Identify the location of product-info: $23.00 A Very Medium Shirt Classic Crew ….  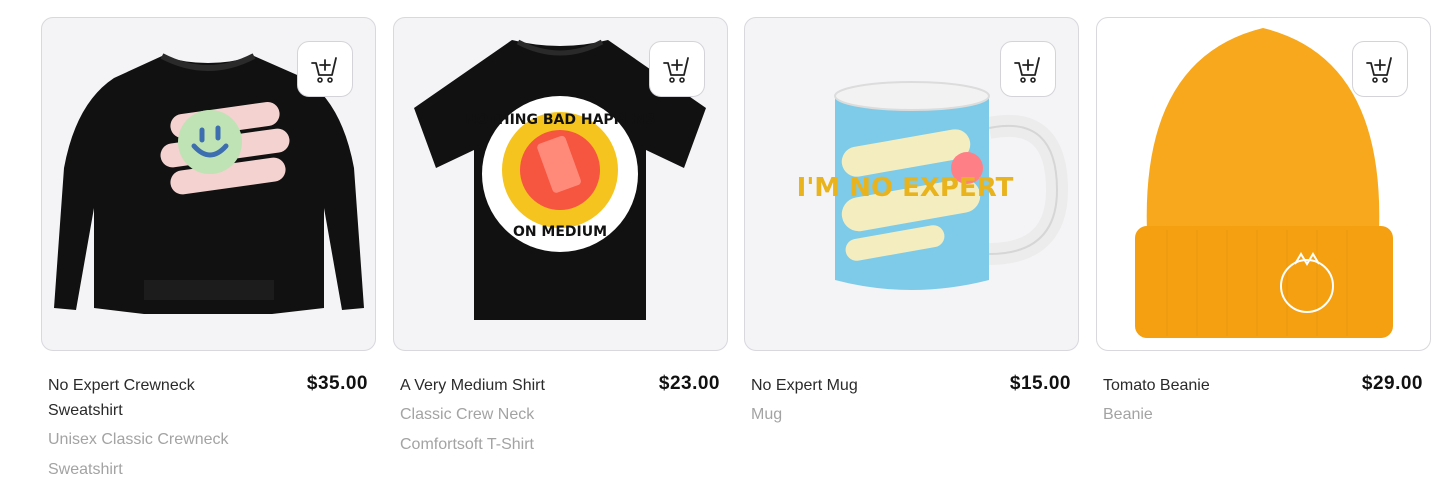
(560, 405).